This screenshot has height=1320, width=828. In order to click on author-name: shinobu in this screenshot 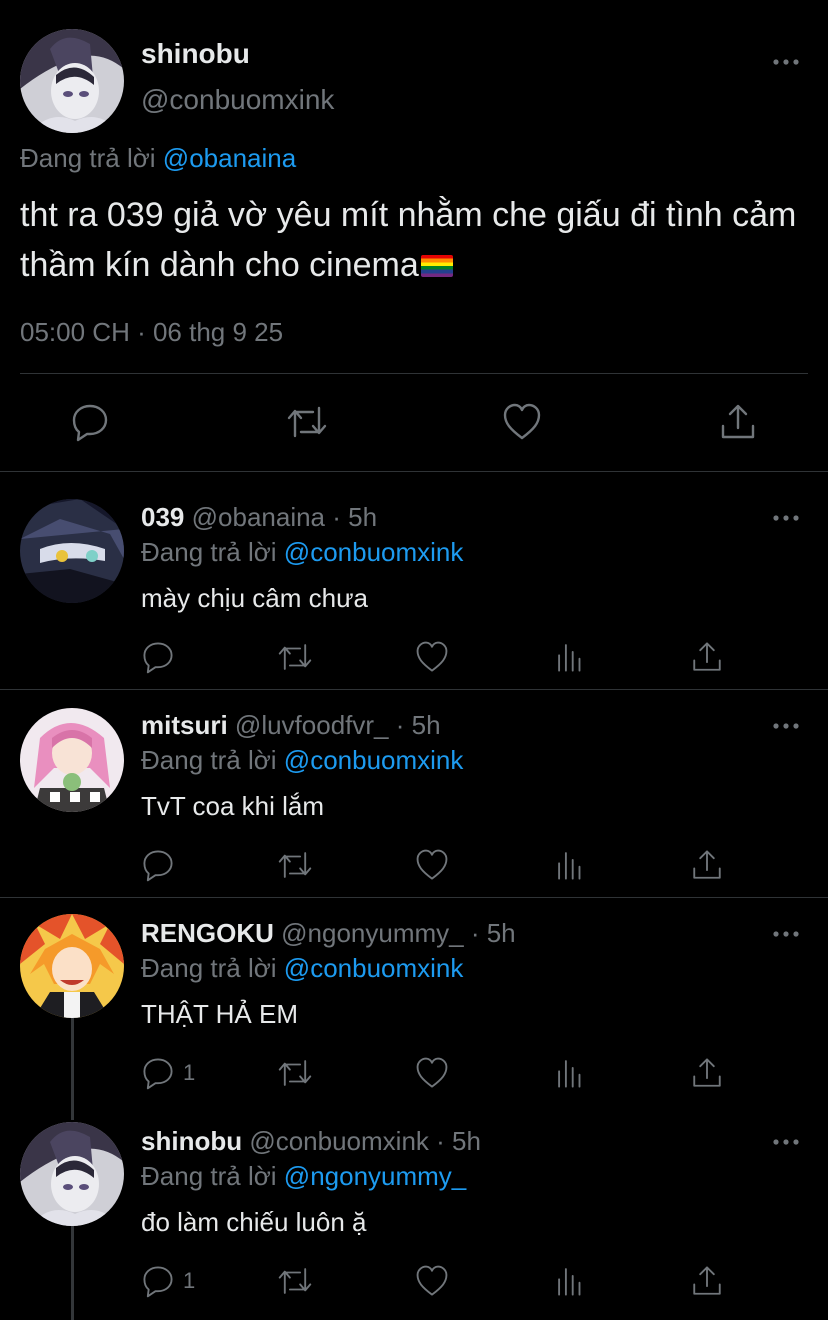, I will do `click(195, 54)`.